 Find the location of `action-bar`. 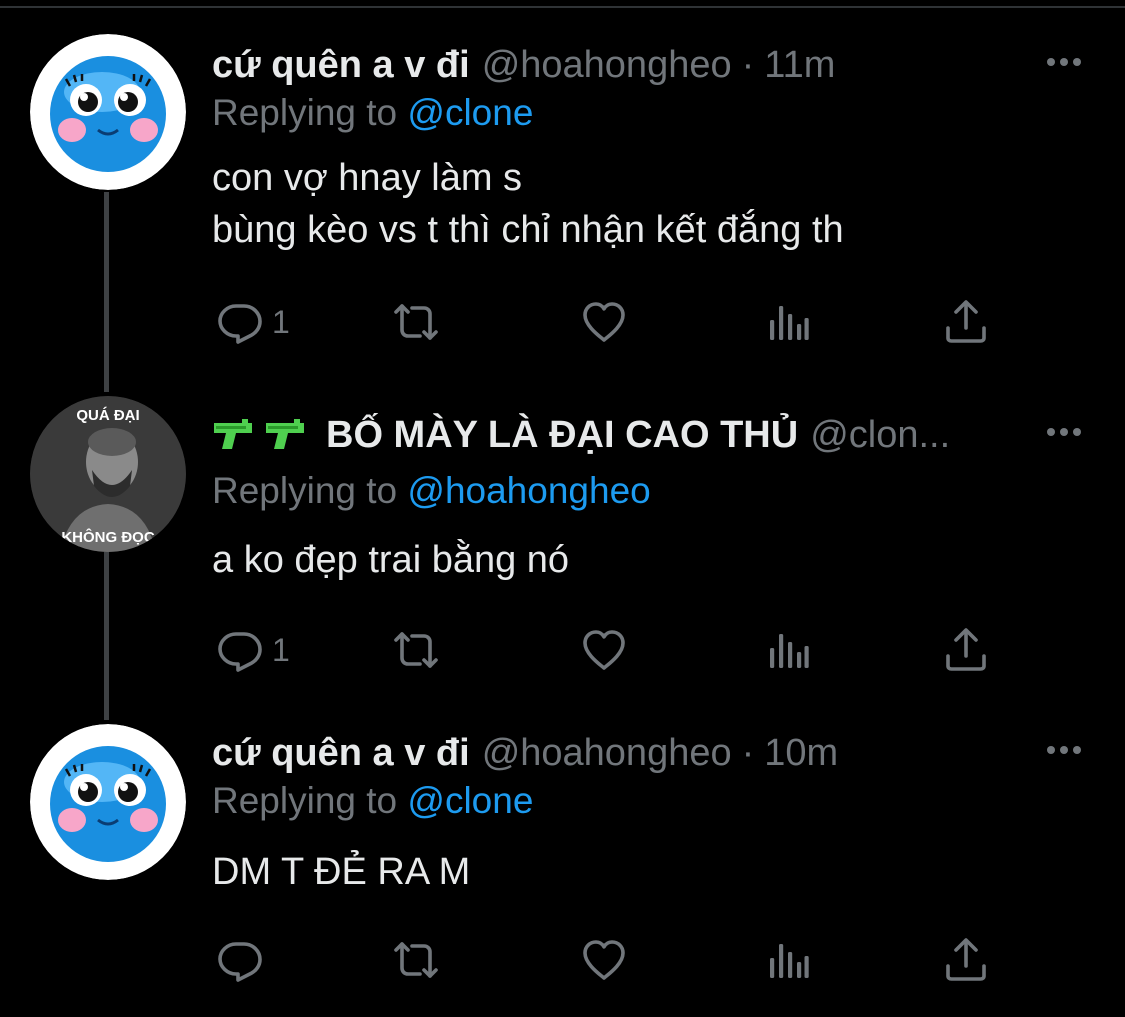

action-bar is located at coordinates (602, 961).